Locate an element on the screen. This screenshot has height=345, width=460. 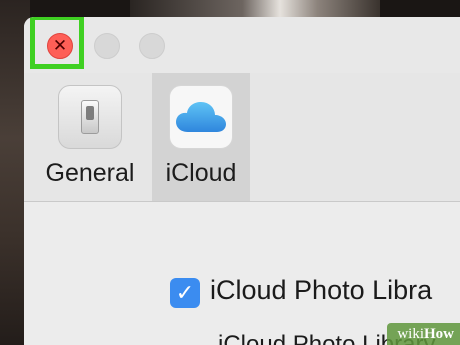
photo-library-checkbox: ✓ is located at coordinates (185, 293).